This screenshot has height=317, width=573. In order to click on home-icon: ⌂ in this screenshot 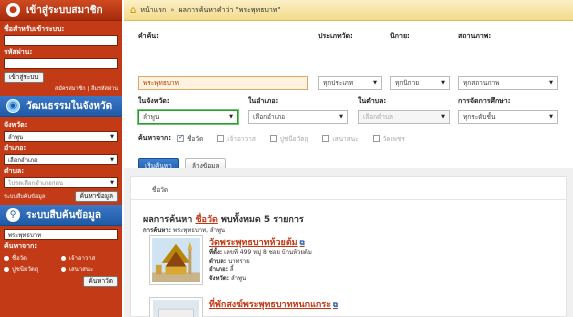, I will do `click(133, 10)`.